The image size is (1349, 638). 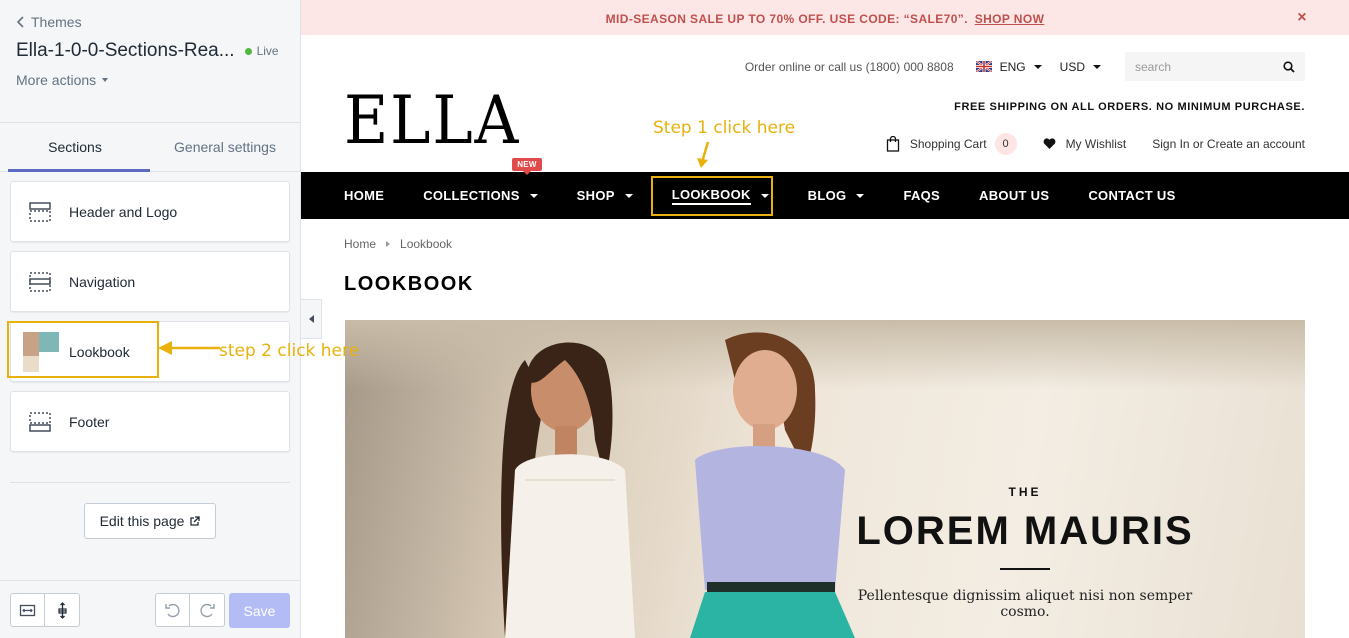 I want to click on close-icon: ×, so click(x=1302, y=18).